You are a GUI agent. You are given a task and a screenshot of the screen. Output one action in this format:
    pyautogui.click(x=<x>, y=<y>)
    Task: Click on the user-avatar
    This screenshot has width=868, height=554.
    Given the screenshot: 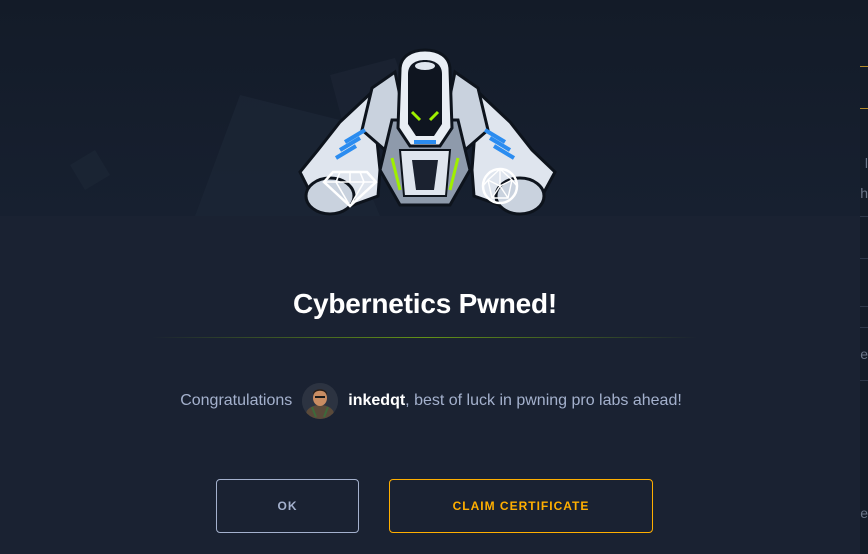 What is the action you would take?
    pyautogui.click(x=320, y=401)
    